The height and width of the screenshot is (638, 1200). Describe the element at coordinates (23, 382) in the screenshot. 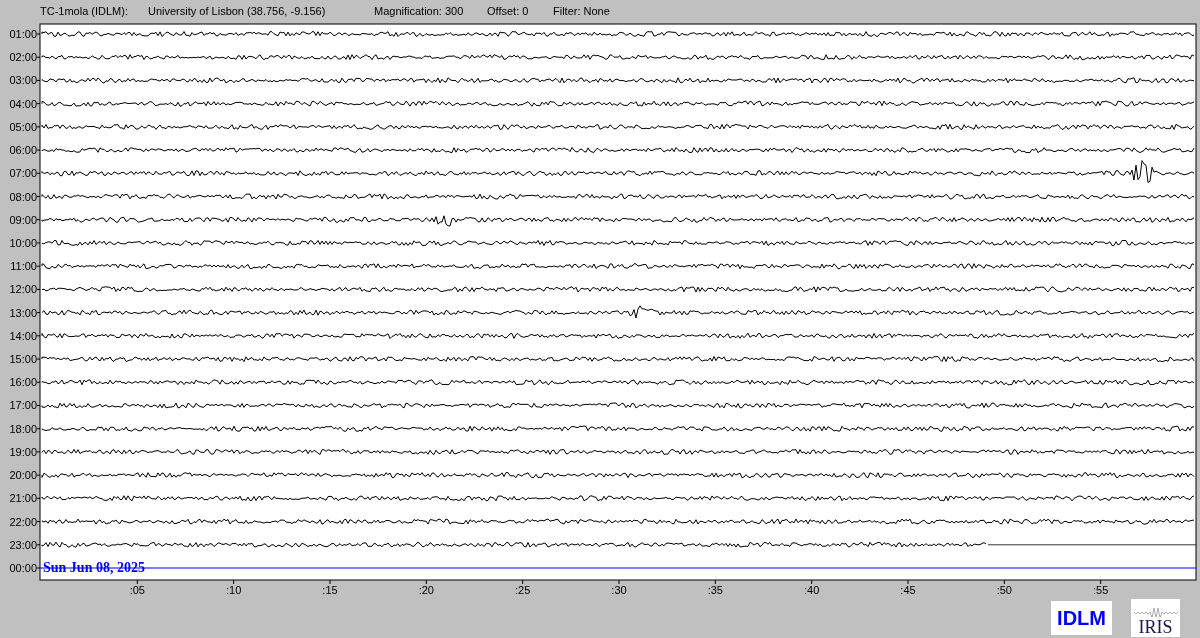

I see `hour-label: 16:00` at that location.